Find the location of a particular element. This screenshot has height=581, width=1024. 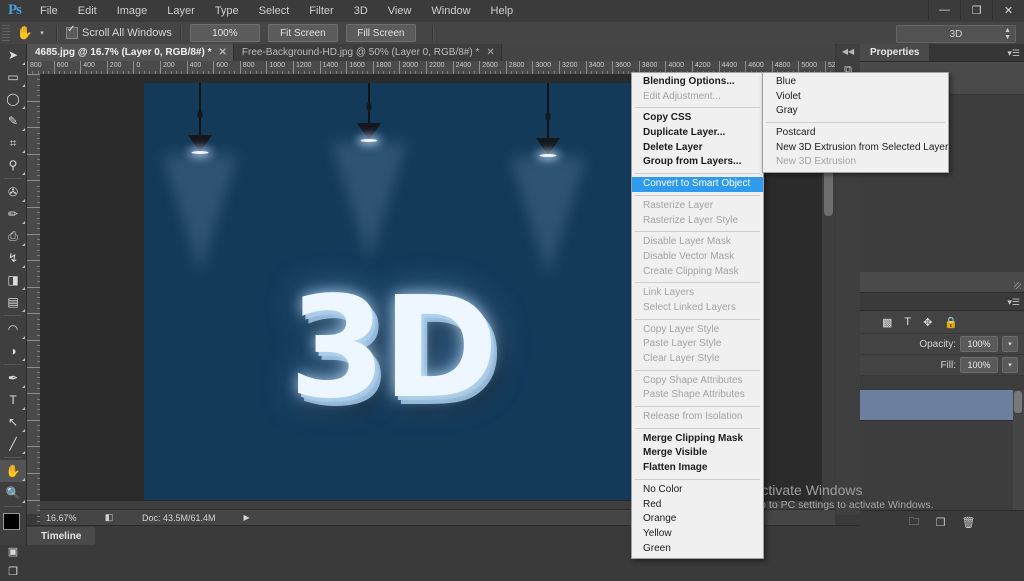

new-layer-icon: ❐ is located at coordinates (941, 522).